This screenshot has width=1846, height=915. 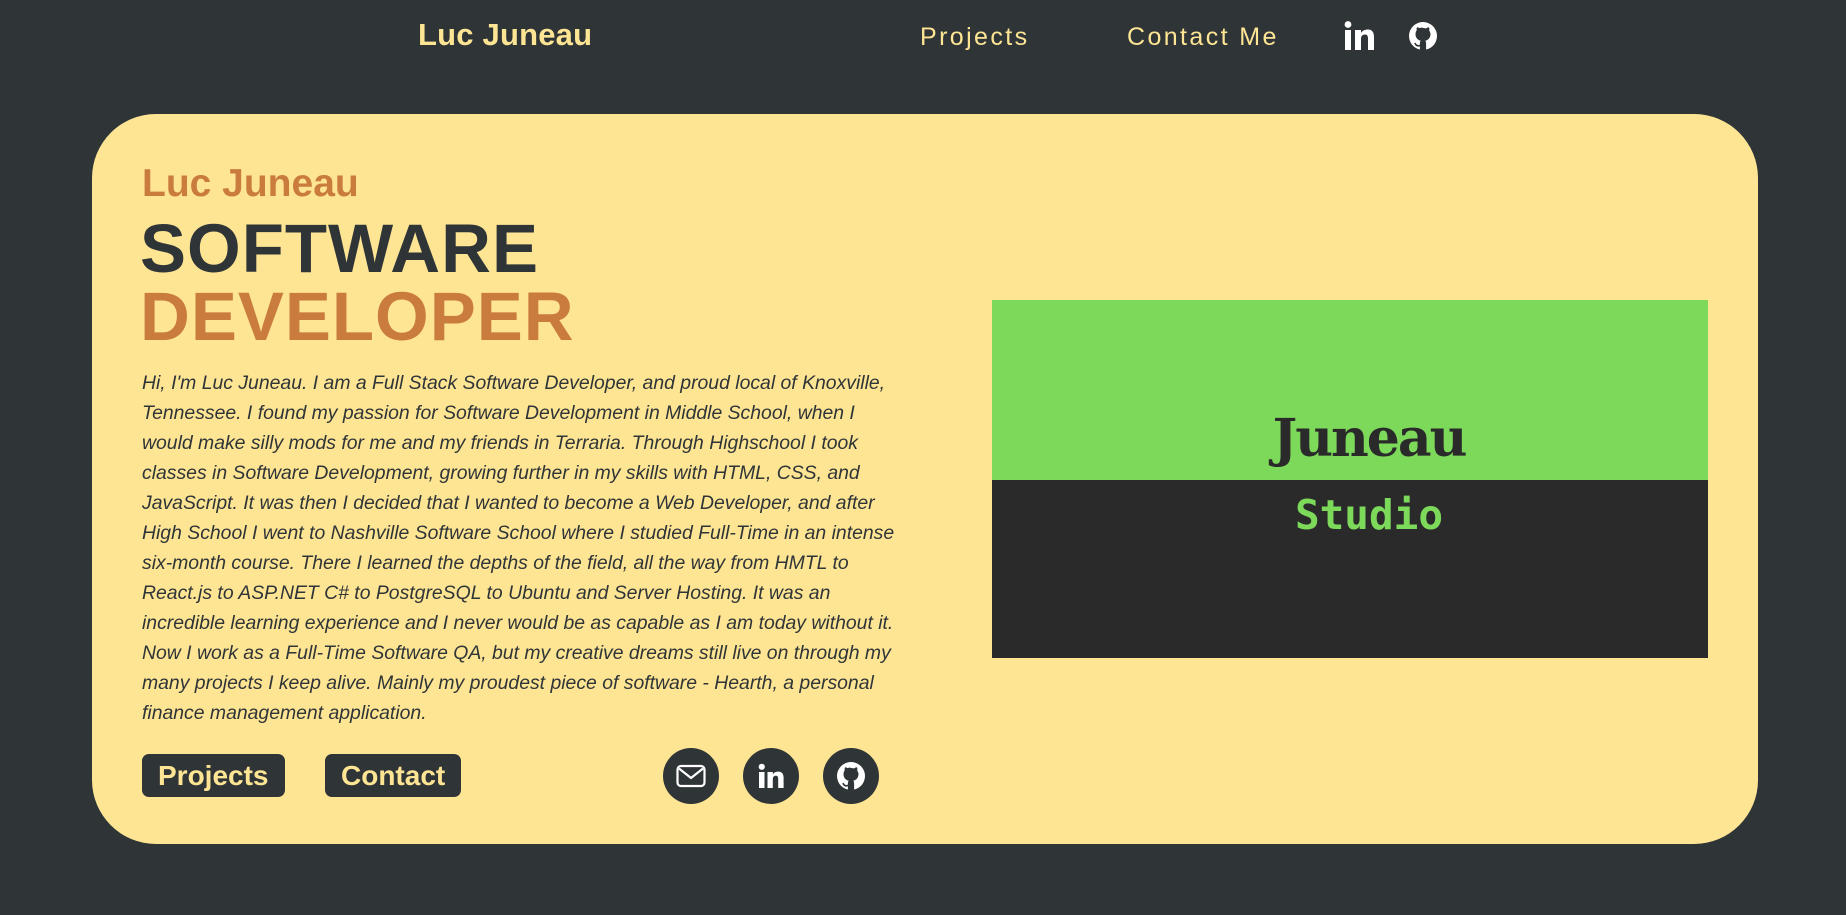 What do you see at coordinates (1203, 37) in the screenshot?
I see `nav-link-contact-me: Contact Me` at bounding box center [1203, 37].